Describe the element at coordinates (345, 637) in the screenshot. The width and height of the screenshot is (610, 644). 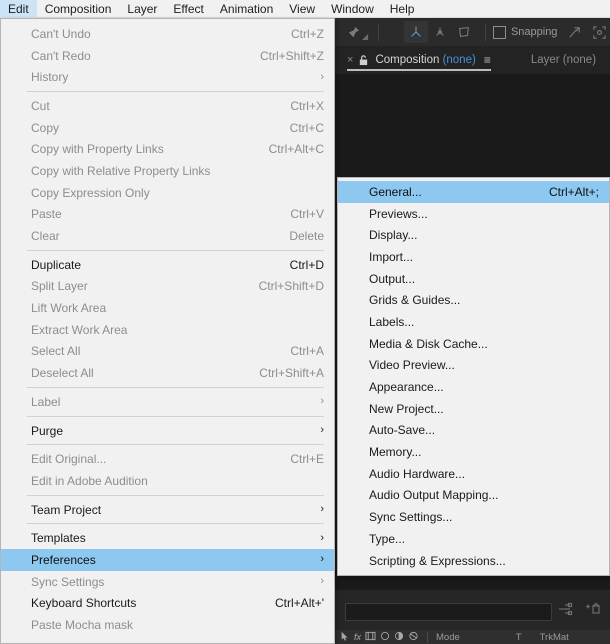
I see `arrow-select-icon` at that location.